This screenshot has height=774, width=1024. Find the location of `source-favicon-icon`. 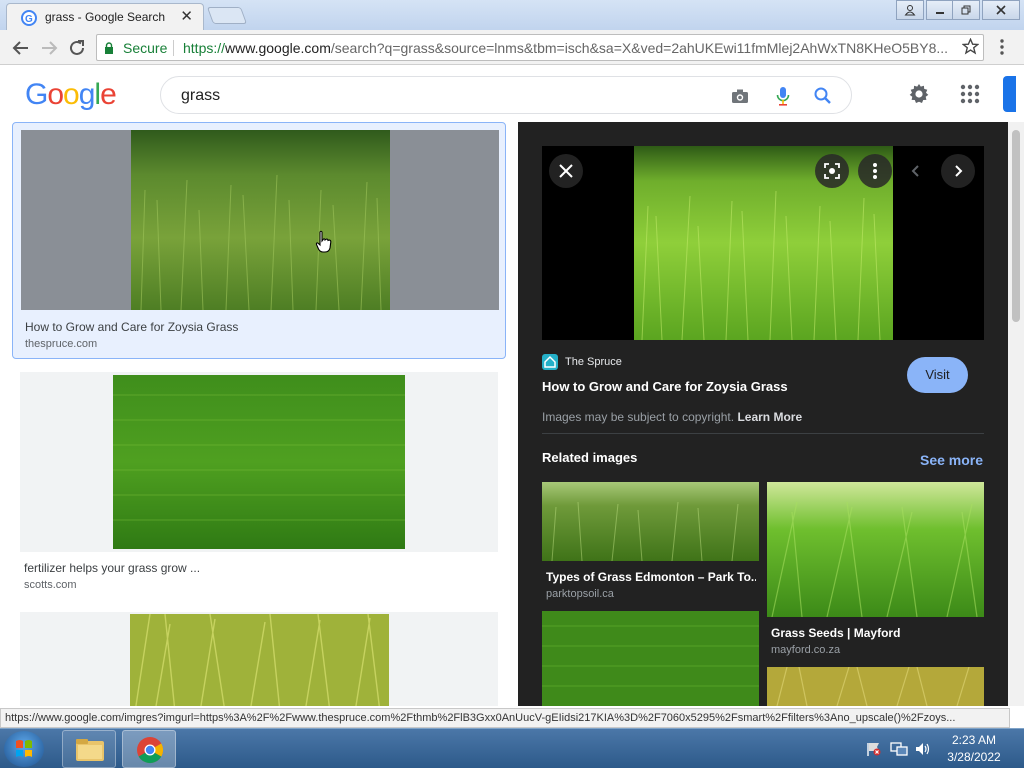

source-favicon-icon is located at coordinates (550, 362).